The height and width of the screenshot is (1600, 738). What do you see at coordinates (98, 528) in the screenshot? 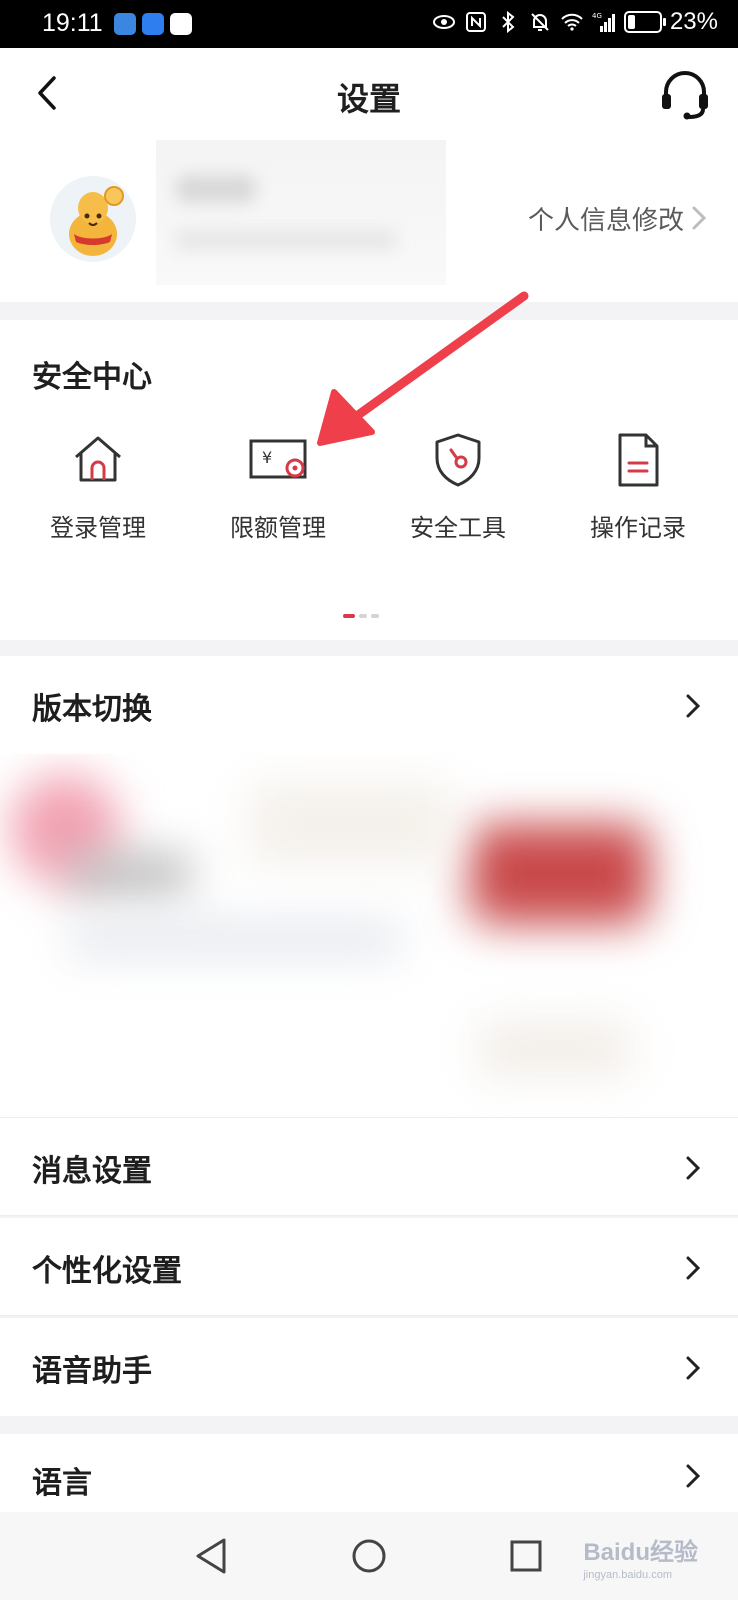
I see `sec-item-label: 登录管理` at bounding box center [98, 528].